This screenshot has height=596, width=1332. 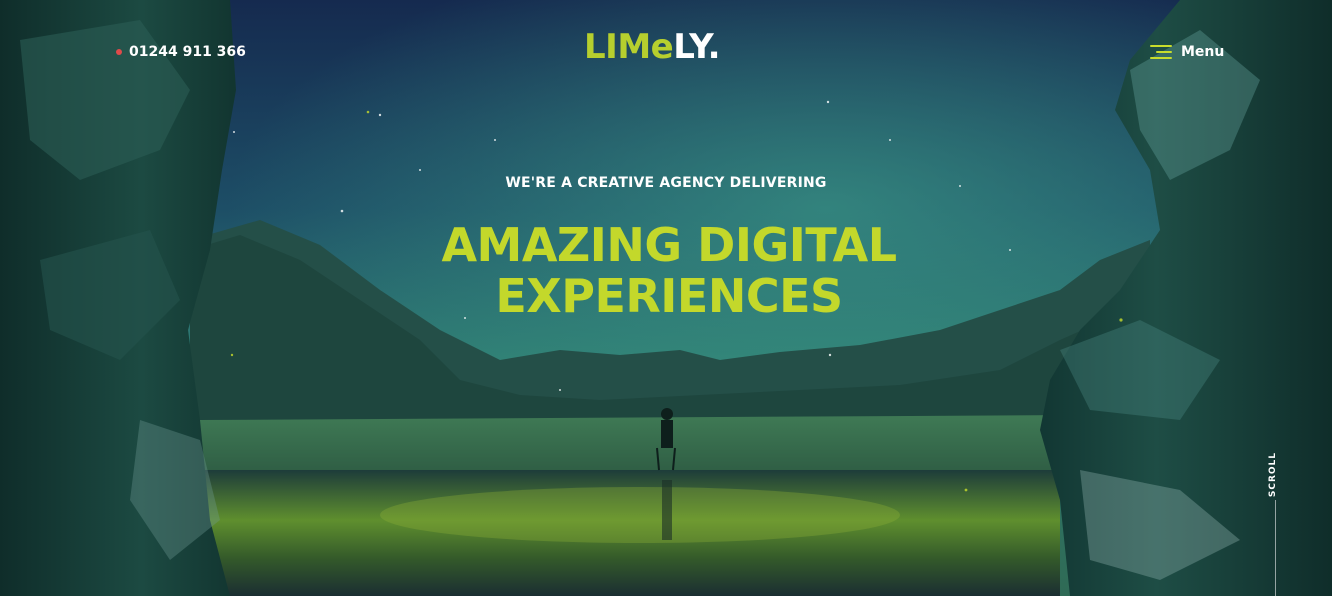 I want to click on scroll-line, so click(x=1275, y=548).